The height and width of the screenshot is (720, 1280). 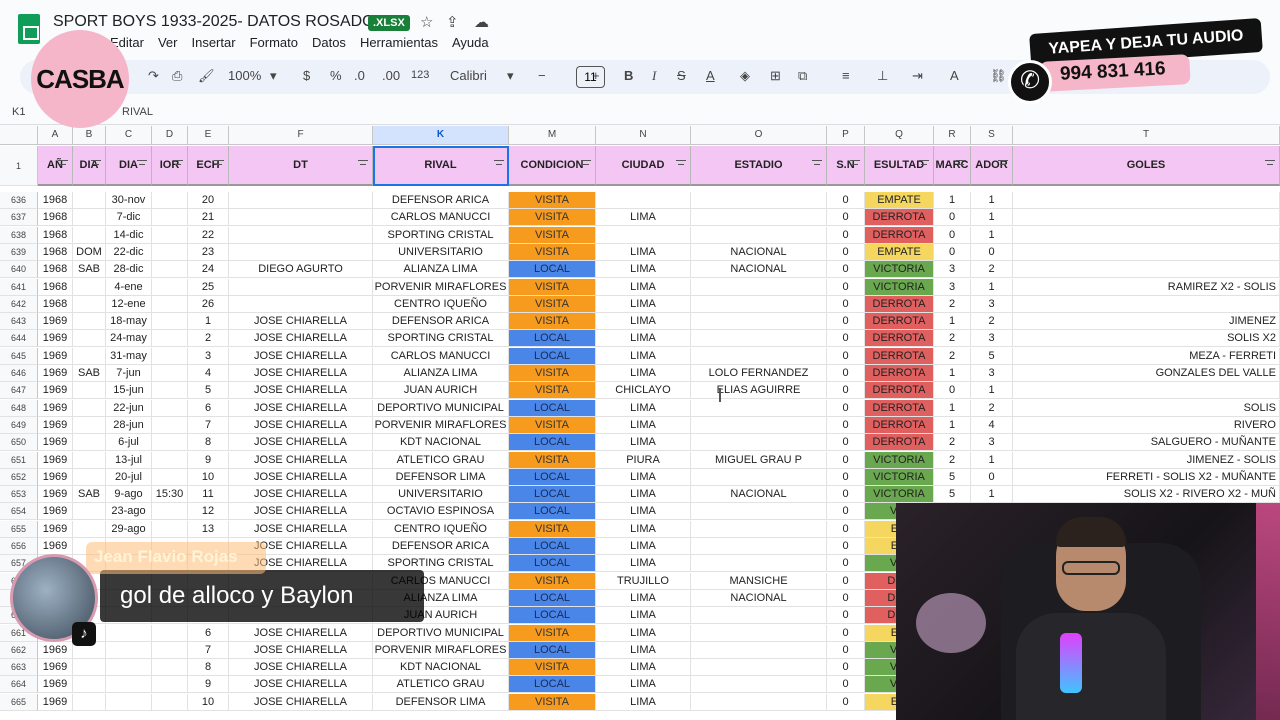 What do you see at coordinates (19, 166) in the screenshot?
I see `row-header: 1` at bounding box center [19, 166].